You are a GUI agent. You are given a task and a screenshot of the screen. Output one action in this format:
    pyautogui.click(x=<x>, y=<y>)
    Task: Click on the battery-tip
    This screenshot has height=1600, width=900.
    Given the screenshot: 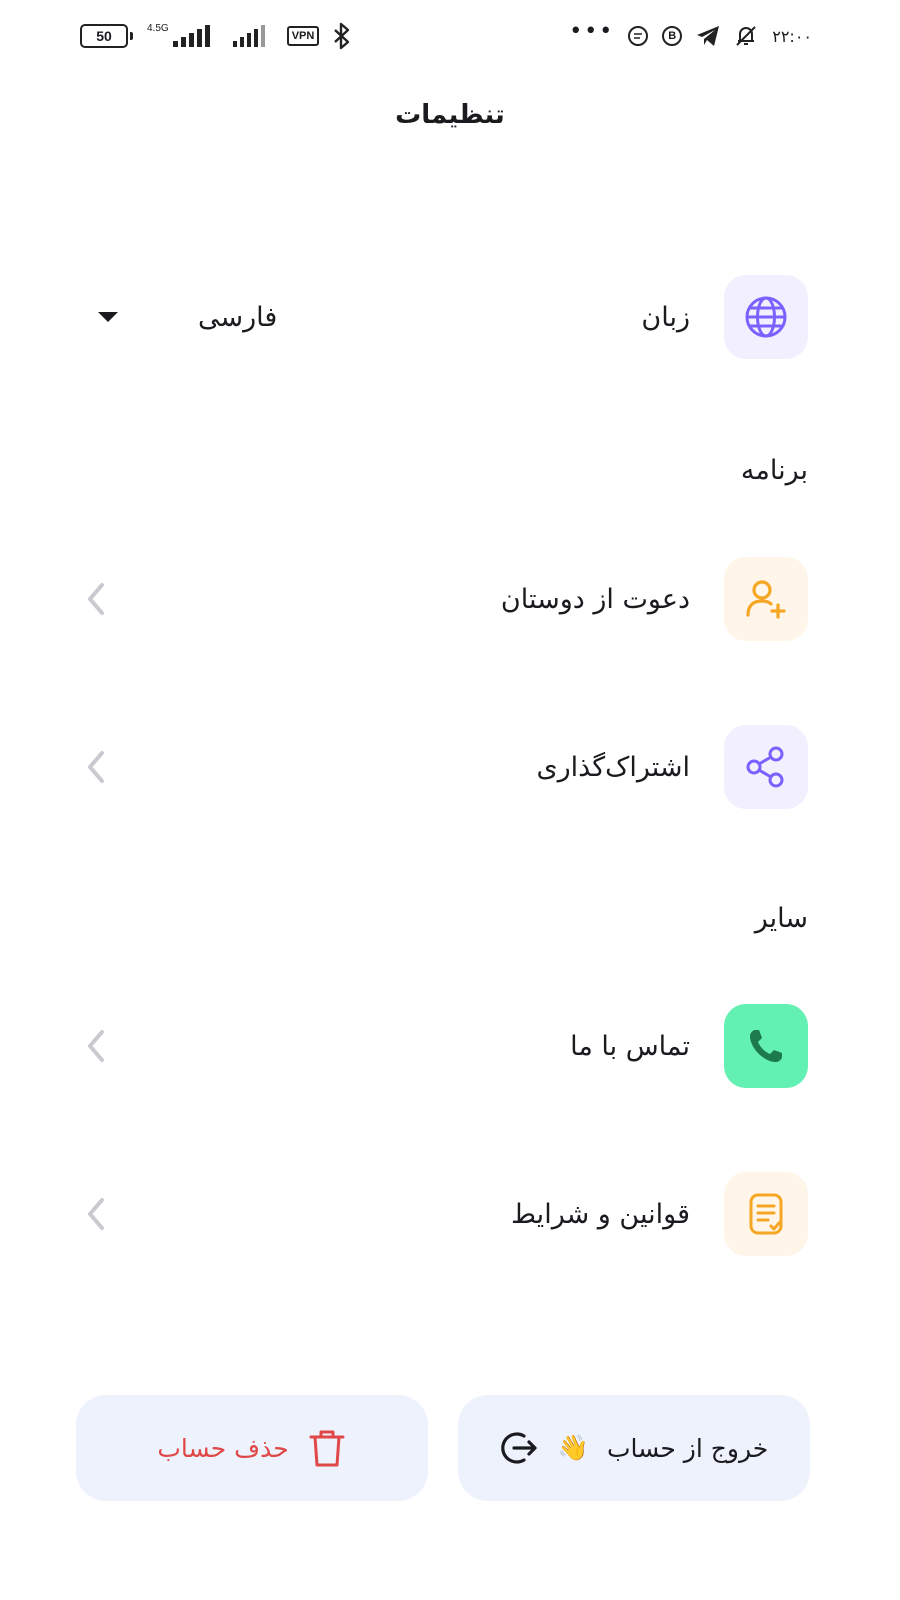 What is the action you would take?
    pyautogui.click(x=131, y=36)
    